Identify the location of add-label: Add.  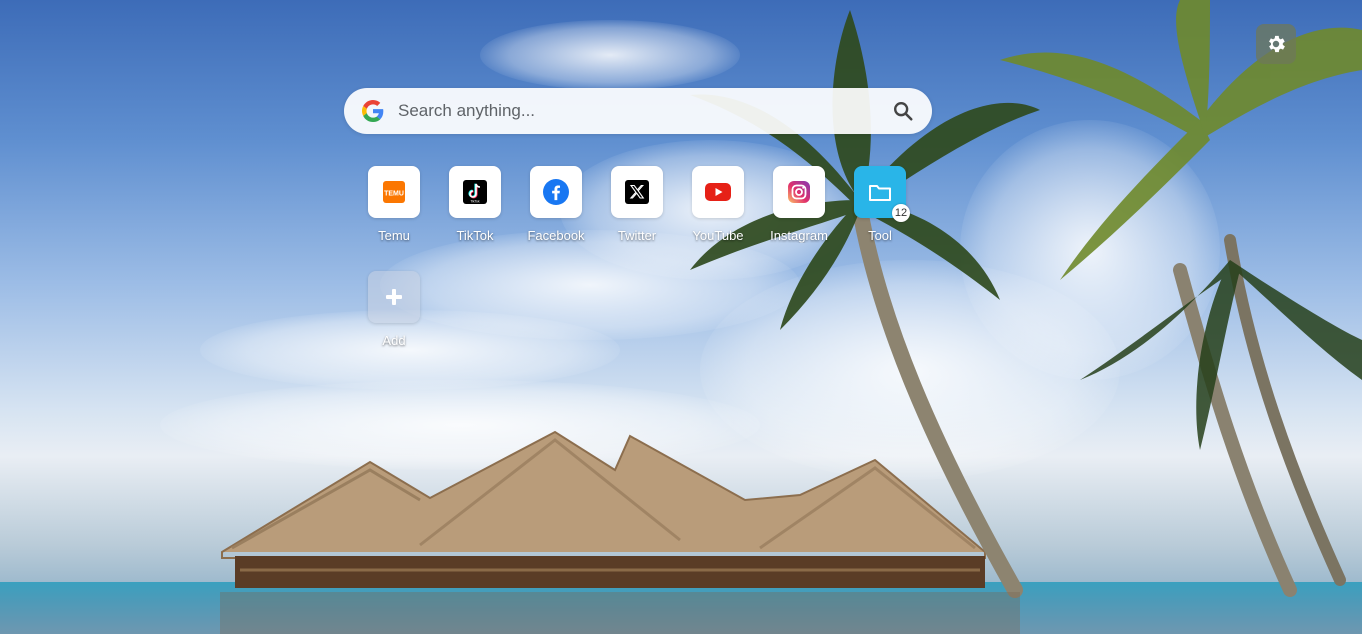
(394, 340).